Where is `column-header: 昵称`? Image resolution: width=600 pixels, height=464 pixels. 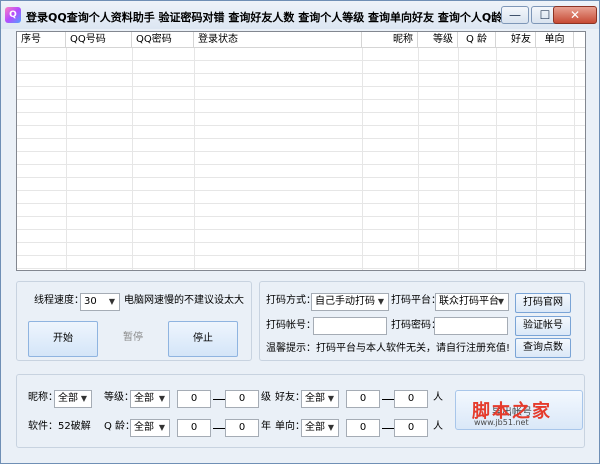
column-header: 昵称 is located at coordinates (390, 40).